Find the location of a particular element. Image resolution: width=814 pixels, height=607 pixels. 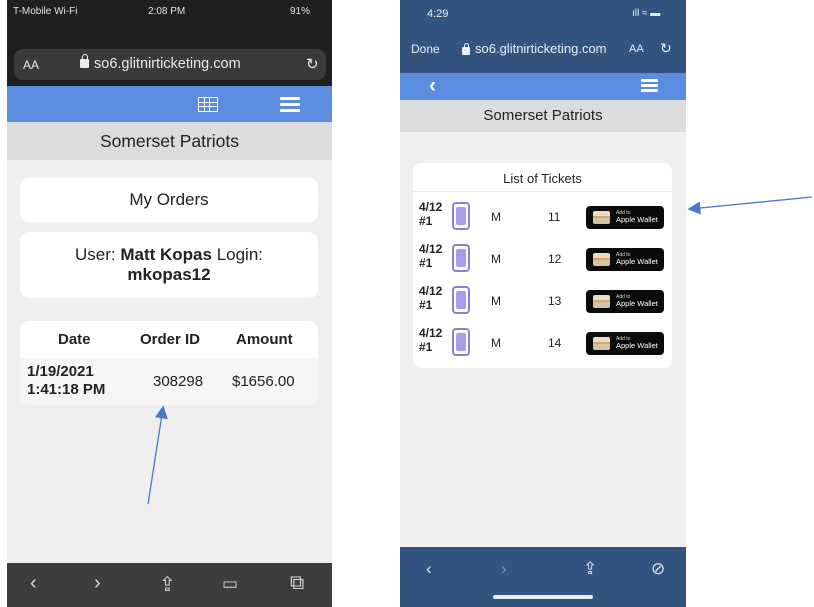

arrow-to-order-id is located at coordinates (157, 455).